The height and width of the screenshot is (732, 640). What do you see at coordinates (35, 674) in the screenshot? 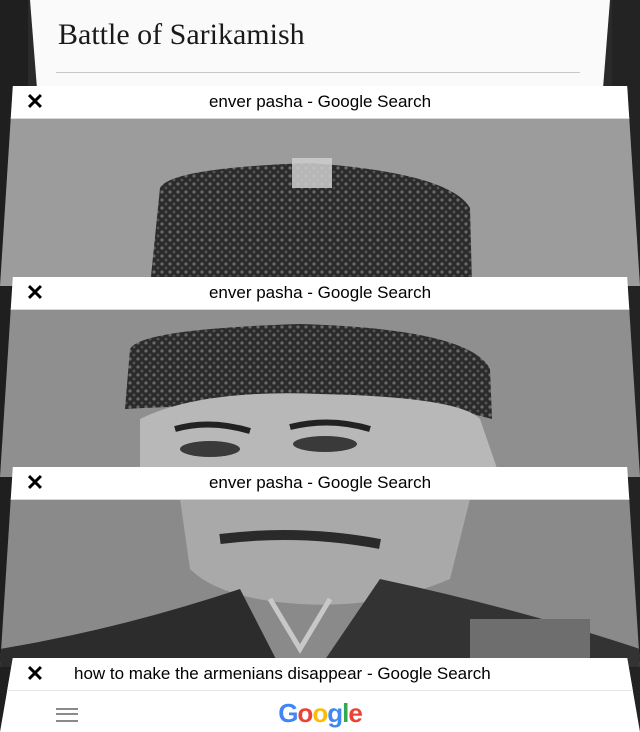
I see `close-tab-4-icon: ✕` at bounding box center [35, 674].